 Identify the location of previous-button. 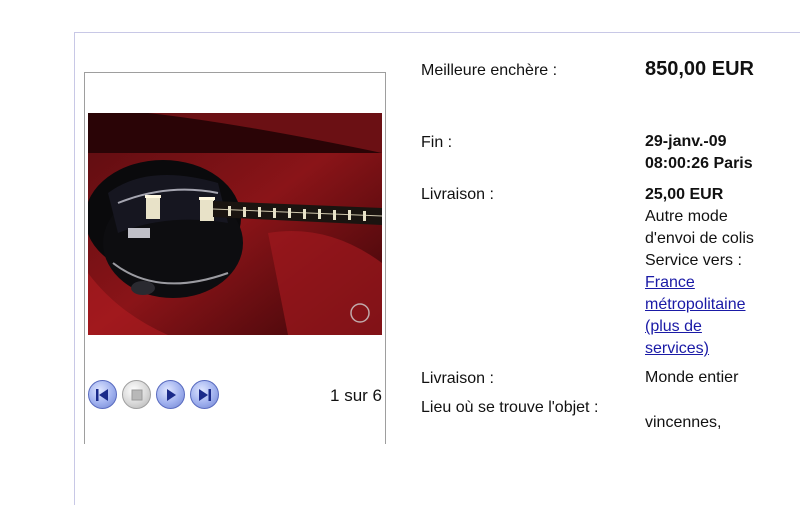
(102, 394).